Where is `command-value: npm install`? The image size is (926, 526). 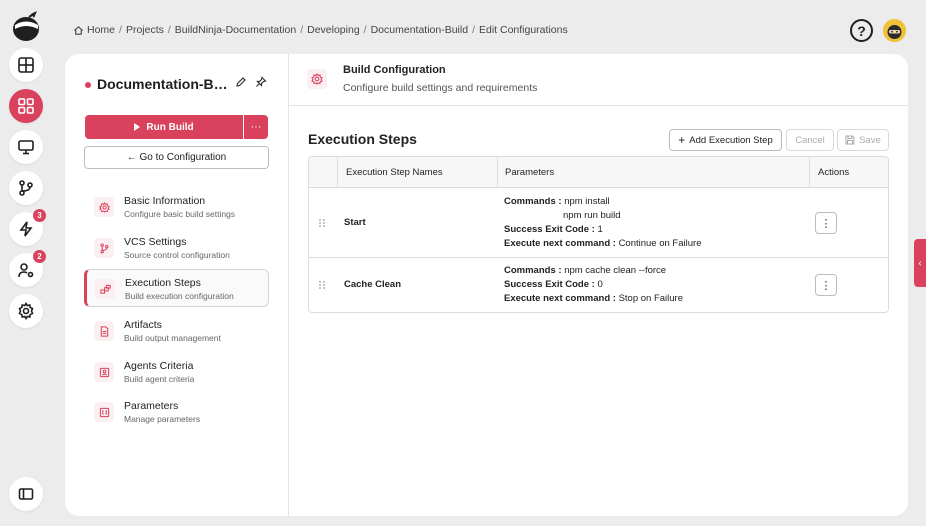
command-value: npm install is located at coordinates (587, 201).